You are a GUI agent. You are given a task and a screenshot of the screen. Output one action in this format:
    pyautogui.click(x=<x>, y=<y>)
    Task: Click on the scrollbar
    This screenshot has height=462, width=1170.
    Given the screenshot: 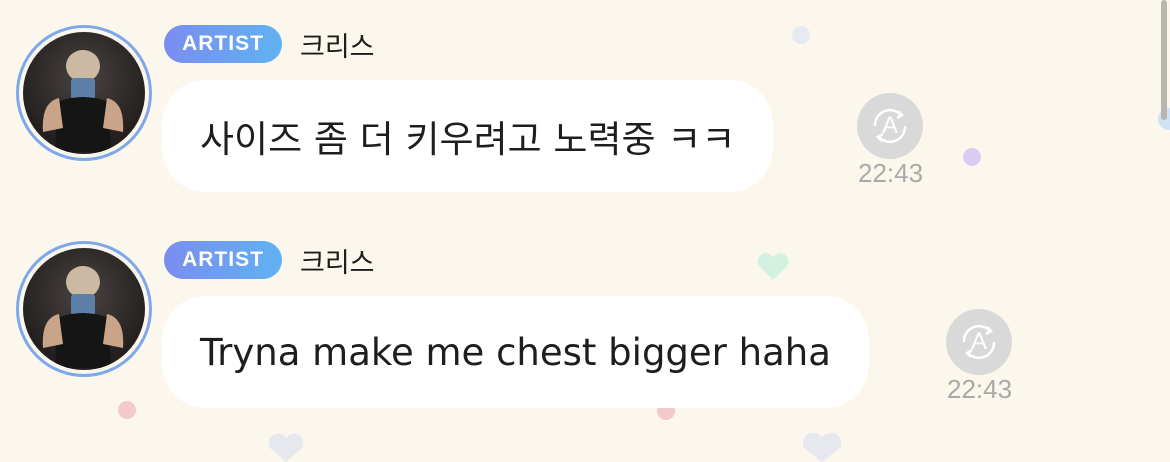 What is the action you would take?
    pyautogui.click(x=1164, y=60)
    